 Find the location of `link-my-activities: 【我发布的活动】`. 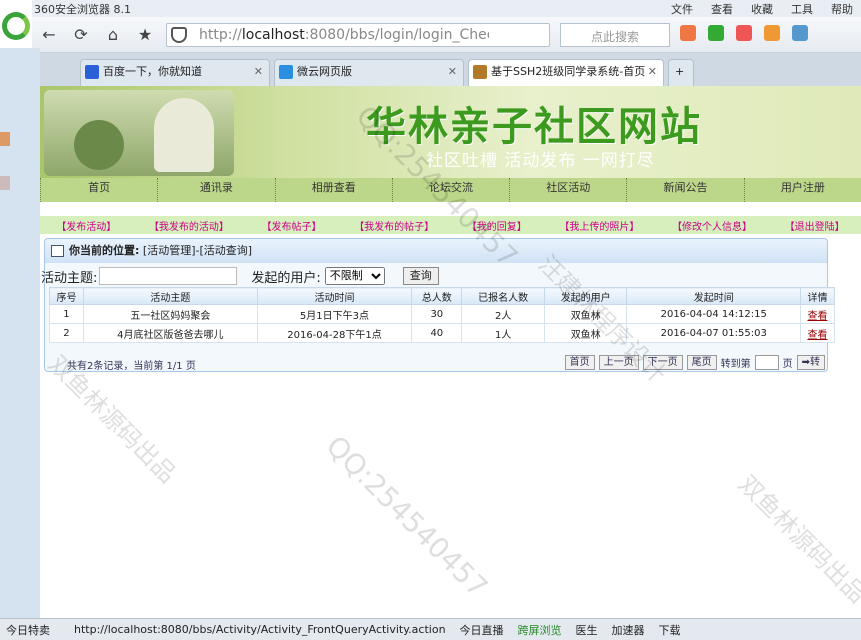

link-my-activities: 【我发布的活动】 is located at coordinates (189, 225).